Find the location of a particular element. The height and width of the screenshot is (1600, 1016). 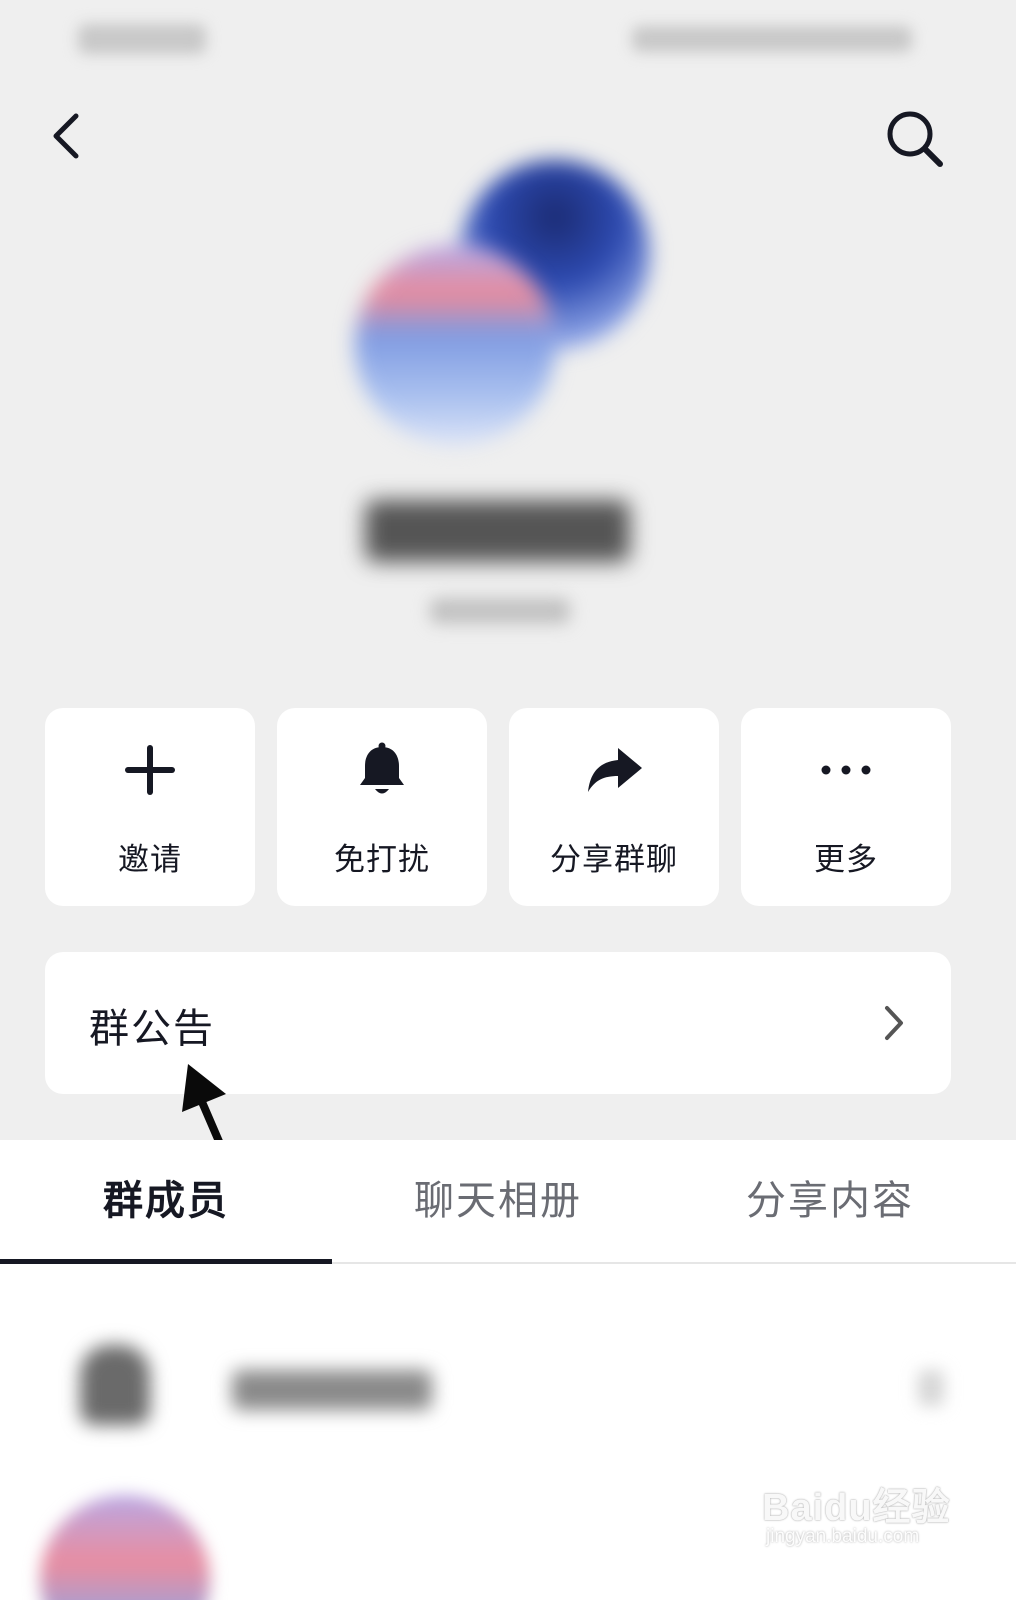

more-dots-icon is located at coordinates (846, 770).